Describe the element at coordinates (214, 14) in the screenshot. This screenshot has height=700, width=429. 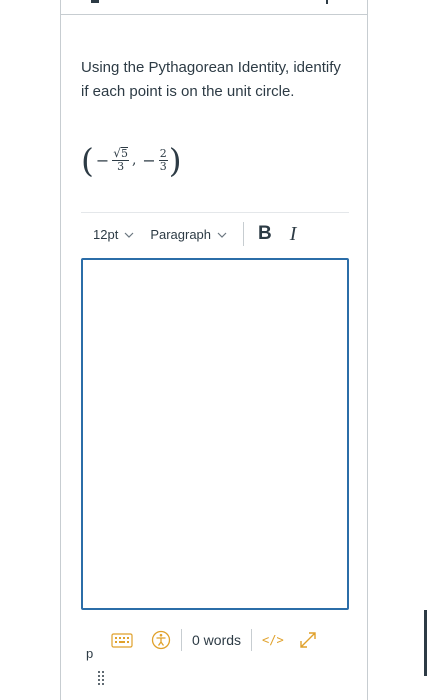
I see `header-divider` at that location.